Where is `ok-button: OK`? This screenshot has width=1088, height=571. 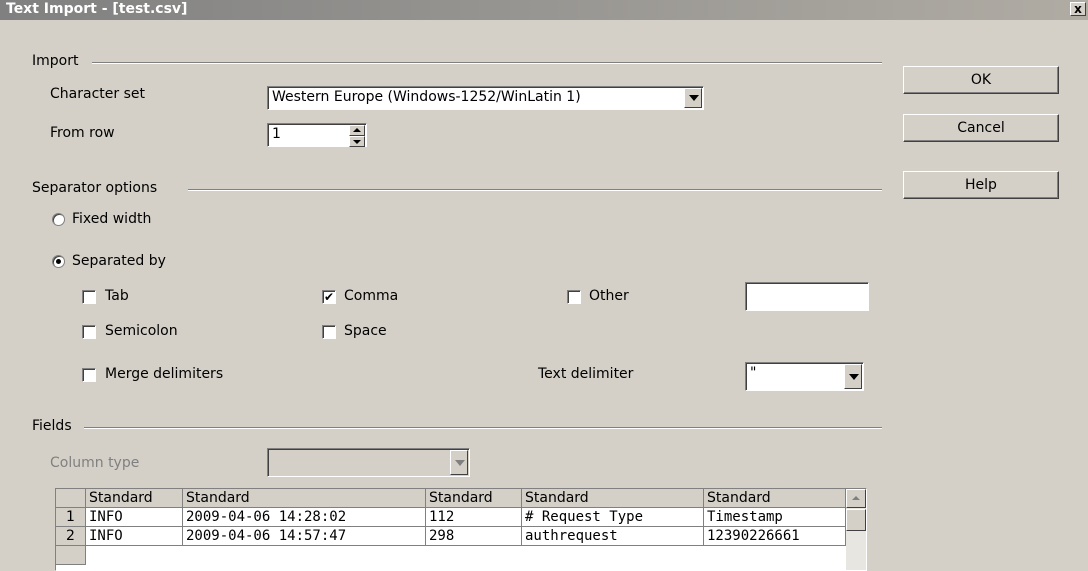 ok-button: OK is located at coordinates (981, 80).